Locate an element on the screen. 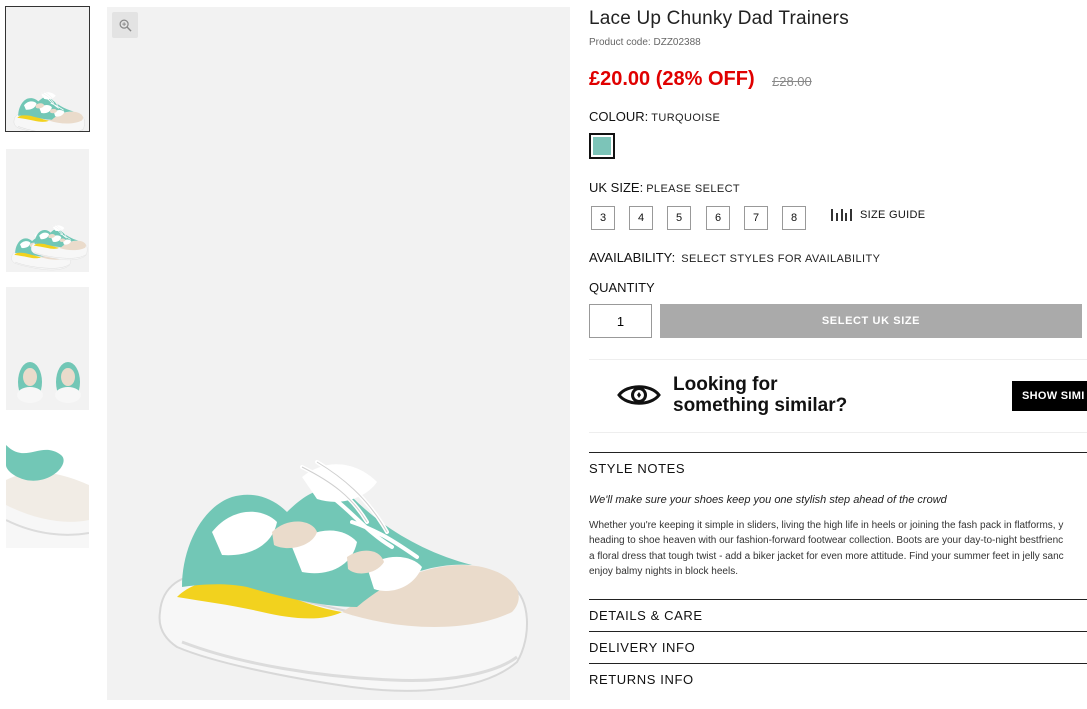  size-guide-link: SIZE GUIDE is located at coordinates (878, 215).